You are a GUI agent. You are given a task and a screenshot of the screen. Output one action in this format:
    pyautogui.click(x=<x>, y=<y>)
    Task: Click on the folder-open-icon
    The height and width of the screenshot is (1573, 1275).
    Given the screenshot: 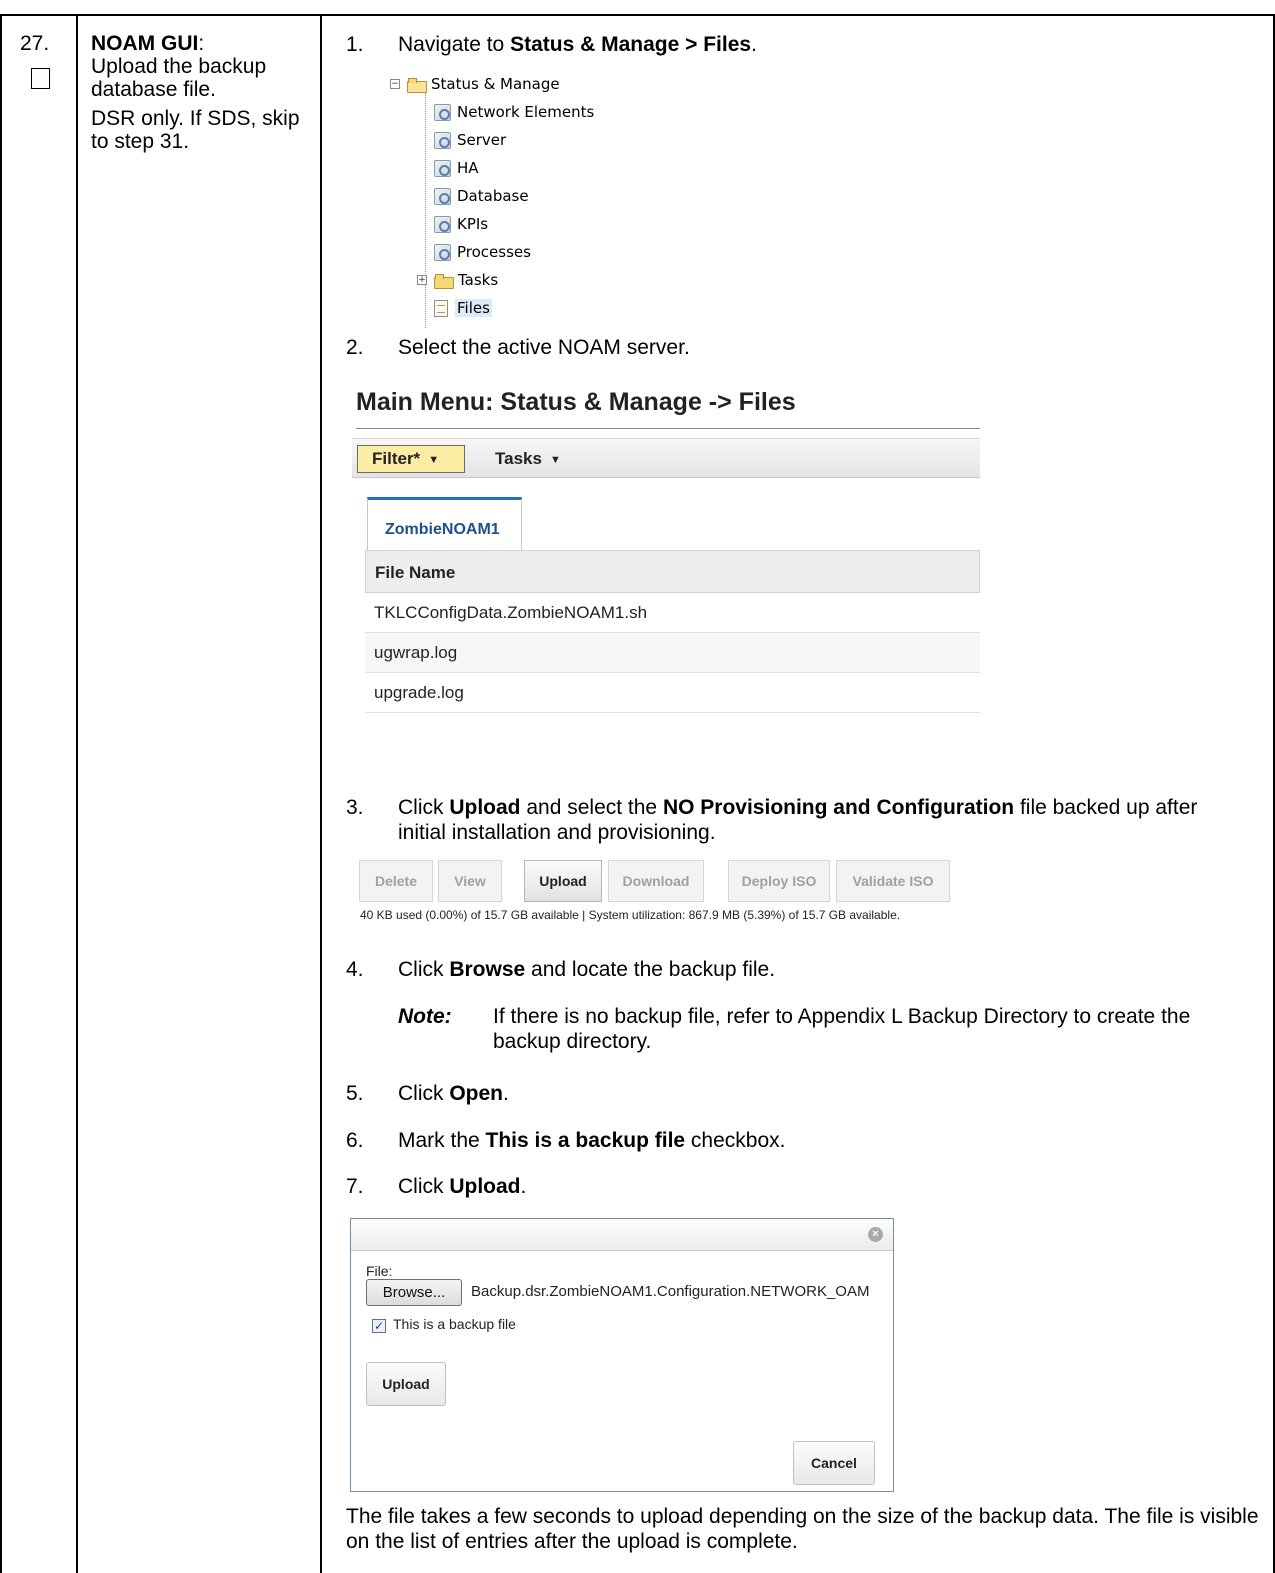 What is the action you would take?
    pyautogui.click(x=417, y=85)
    